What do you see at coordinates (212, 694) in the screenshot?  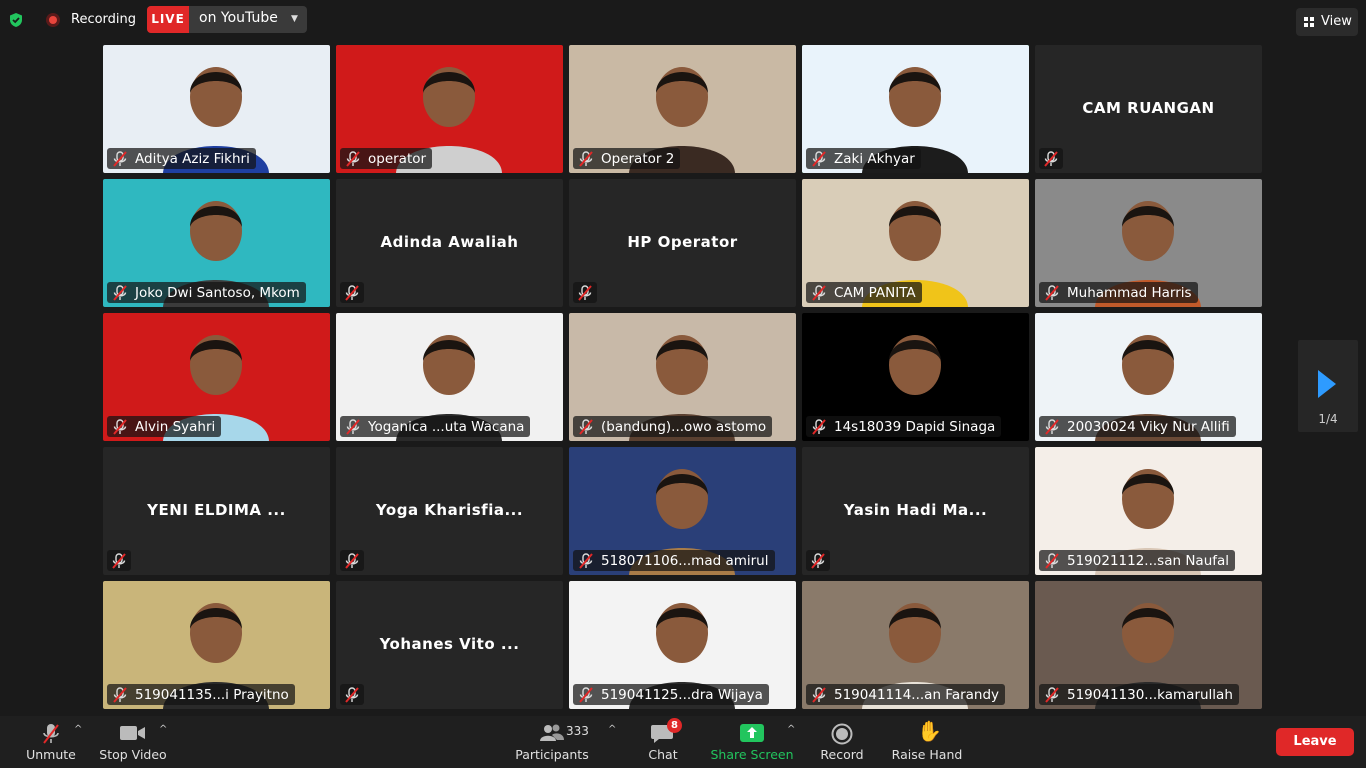 I see `participant-label-text: 519041135...i Prayitno` at bounding box center [212, 694].